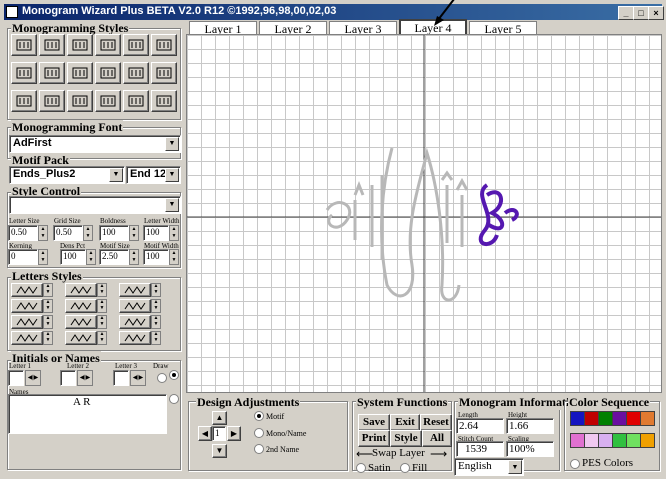  I want to click on style-button: Style, so click(406, 438).